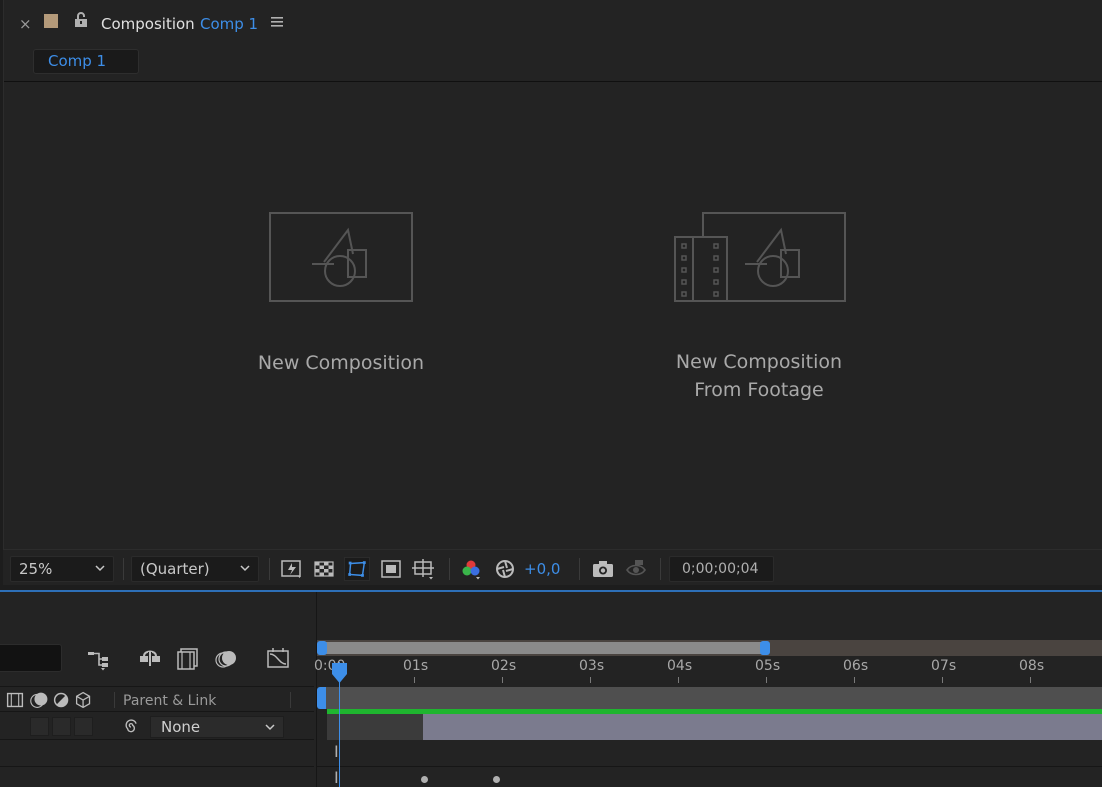 Image resolution: width=1102 pixels, height=787 pixels. What do you see at coordinates (944, 666) in the screenshot?
I see `ruler-label-07s: 07s` at bounding box center [944, 666].